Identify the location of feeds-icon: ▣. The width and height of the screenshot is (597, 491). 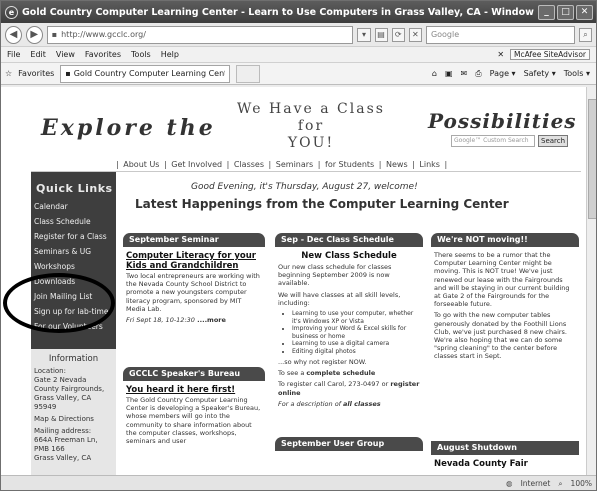
(449, 73).